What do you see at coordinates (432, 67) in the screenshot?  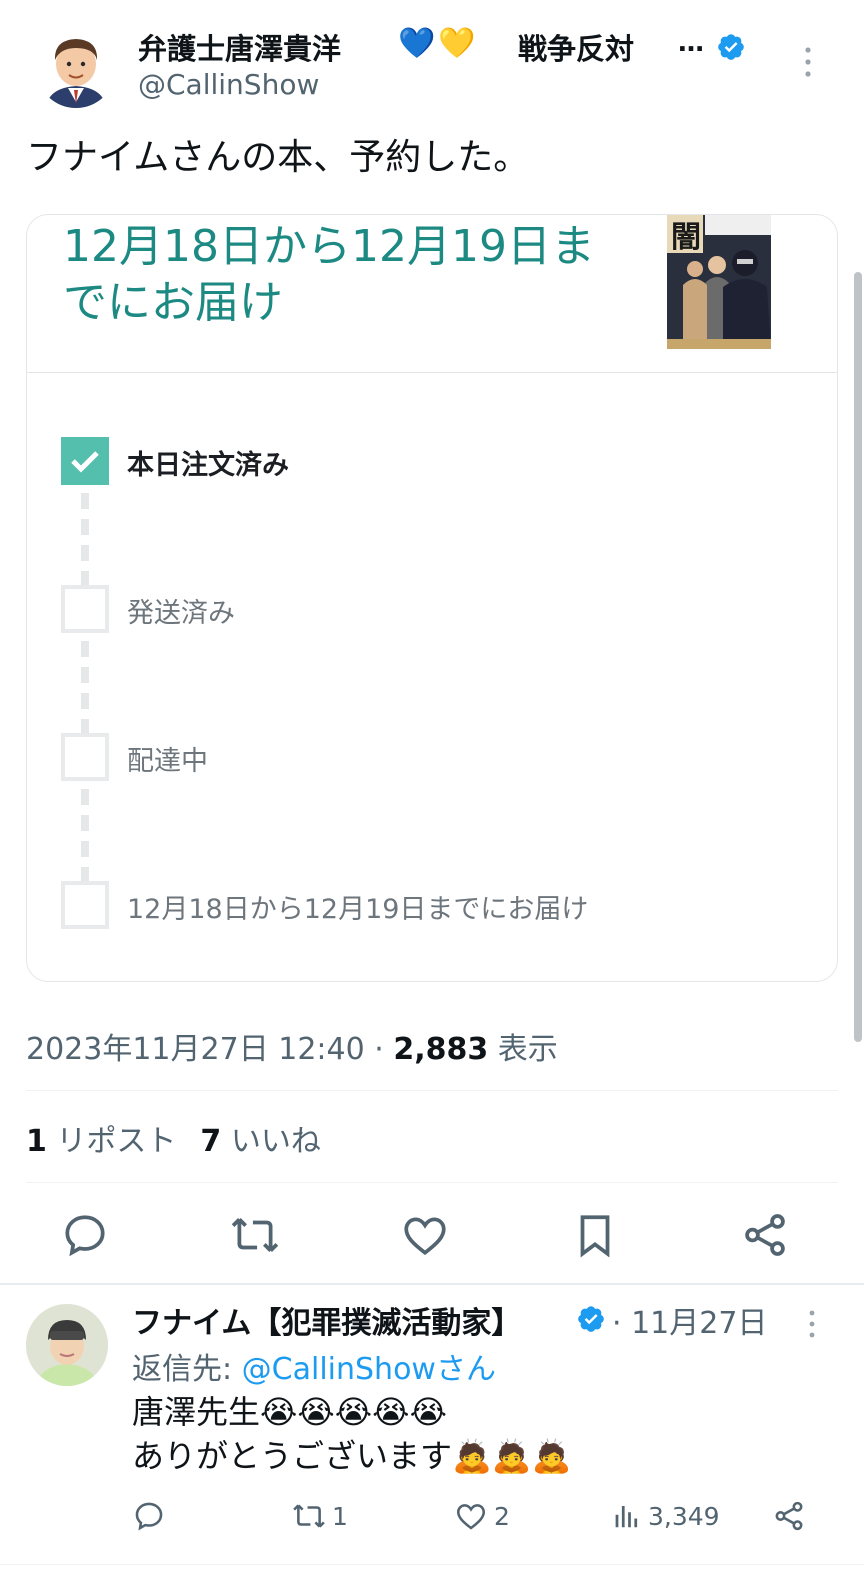 I see `tweet-header: 弁護士唐澤貴洋 💙 💛 戦争反対 … @CallinShow` at bounding box center [432, 67].